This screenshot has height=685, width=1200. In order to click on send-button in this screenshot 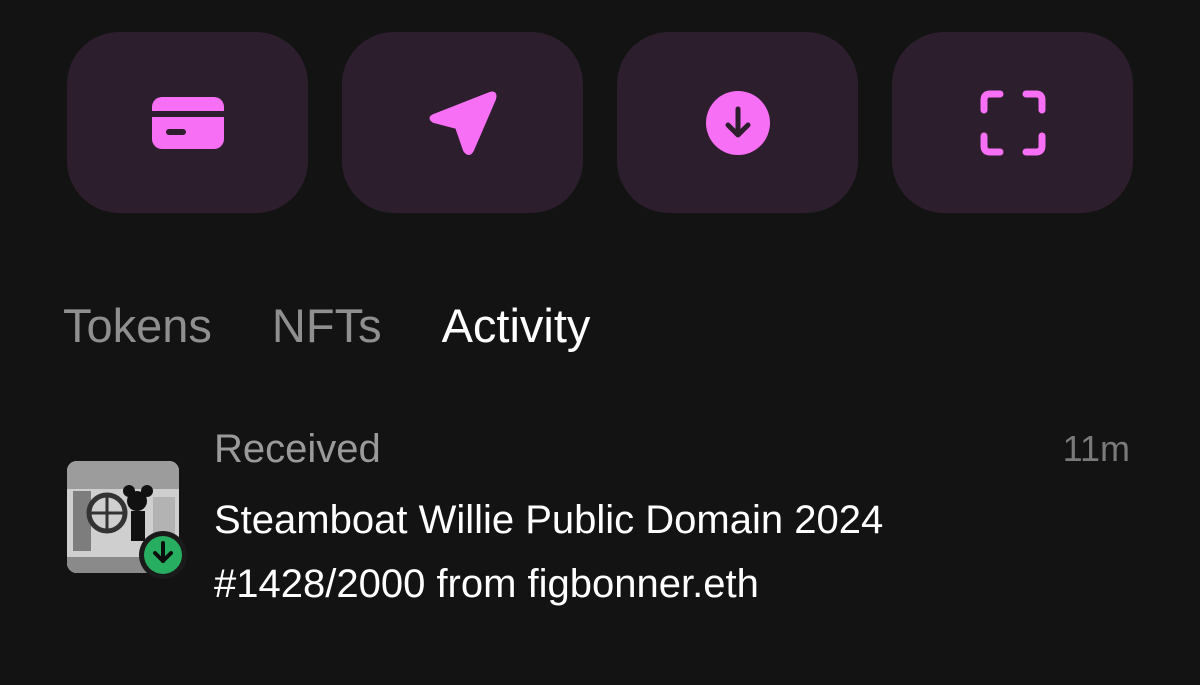, I will do `click(462, 122)`.